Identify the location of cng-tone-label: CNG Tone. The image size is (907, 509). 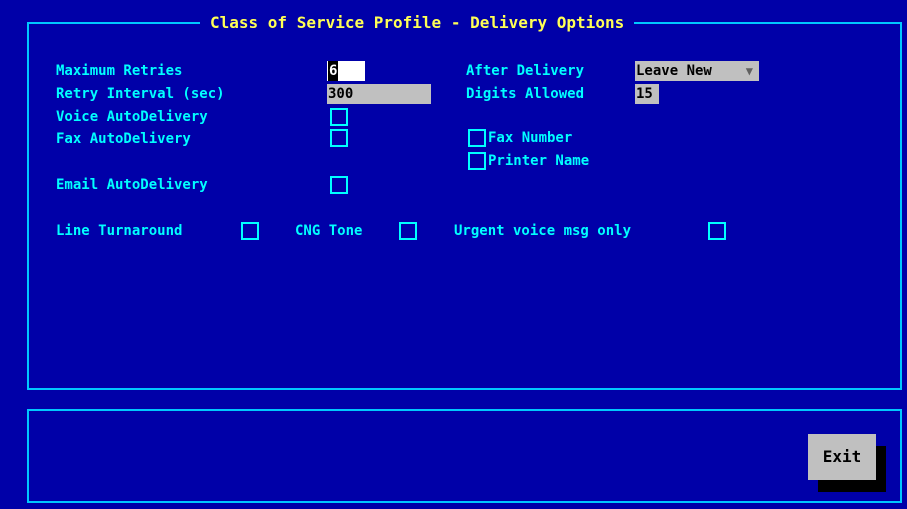
(329, 231).